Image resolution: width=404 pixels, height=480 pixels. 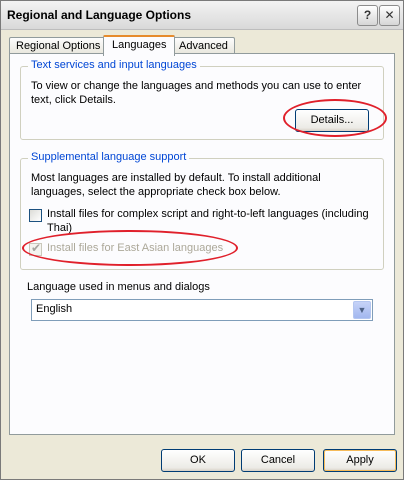 I want to click on close-button: ✕, so click(x=389, y=15).